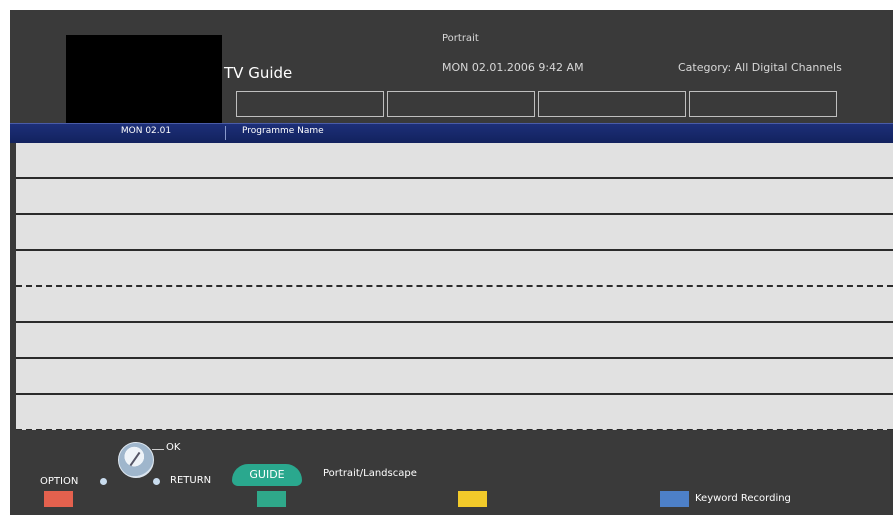 The height and width of the screenshot is (515, 893). Describe the element at coordinates (59, 481) in the screenshot. I see `option-label: OPTION` at that location.